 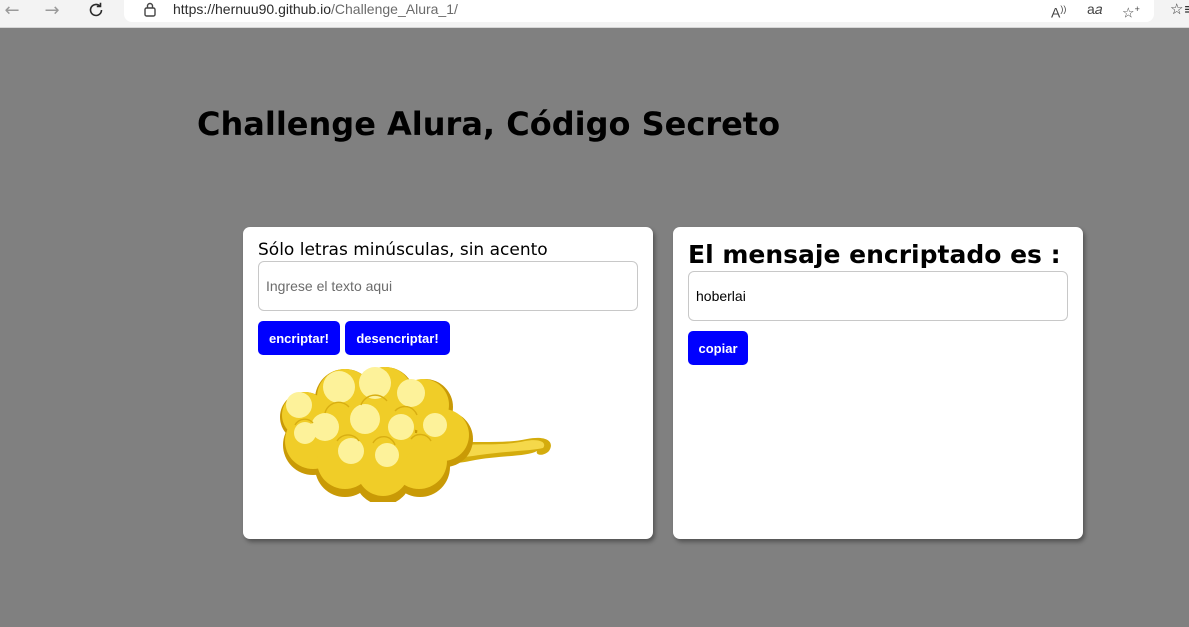 I want to click on back-icon: ←, so click(x=12, y=10).